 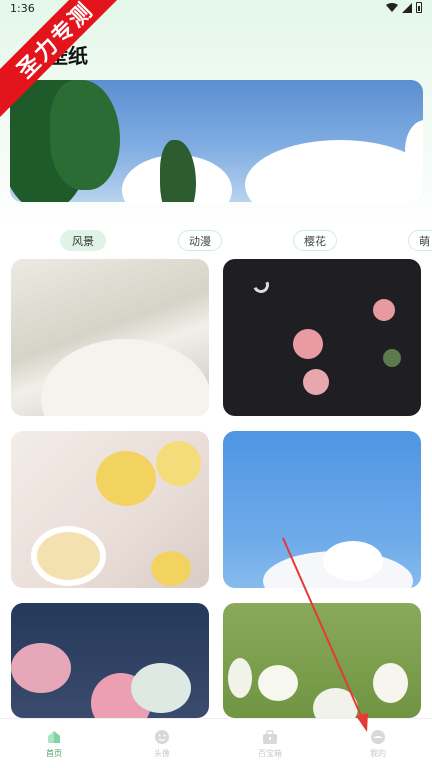 I want to click on leaf-shape, so click(x=392, y=358).